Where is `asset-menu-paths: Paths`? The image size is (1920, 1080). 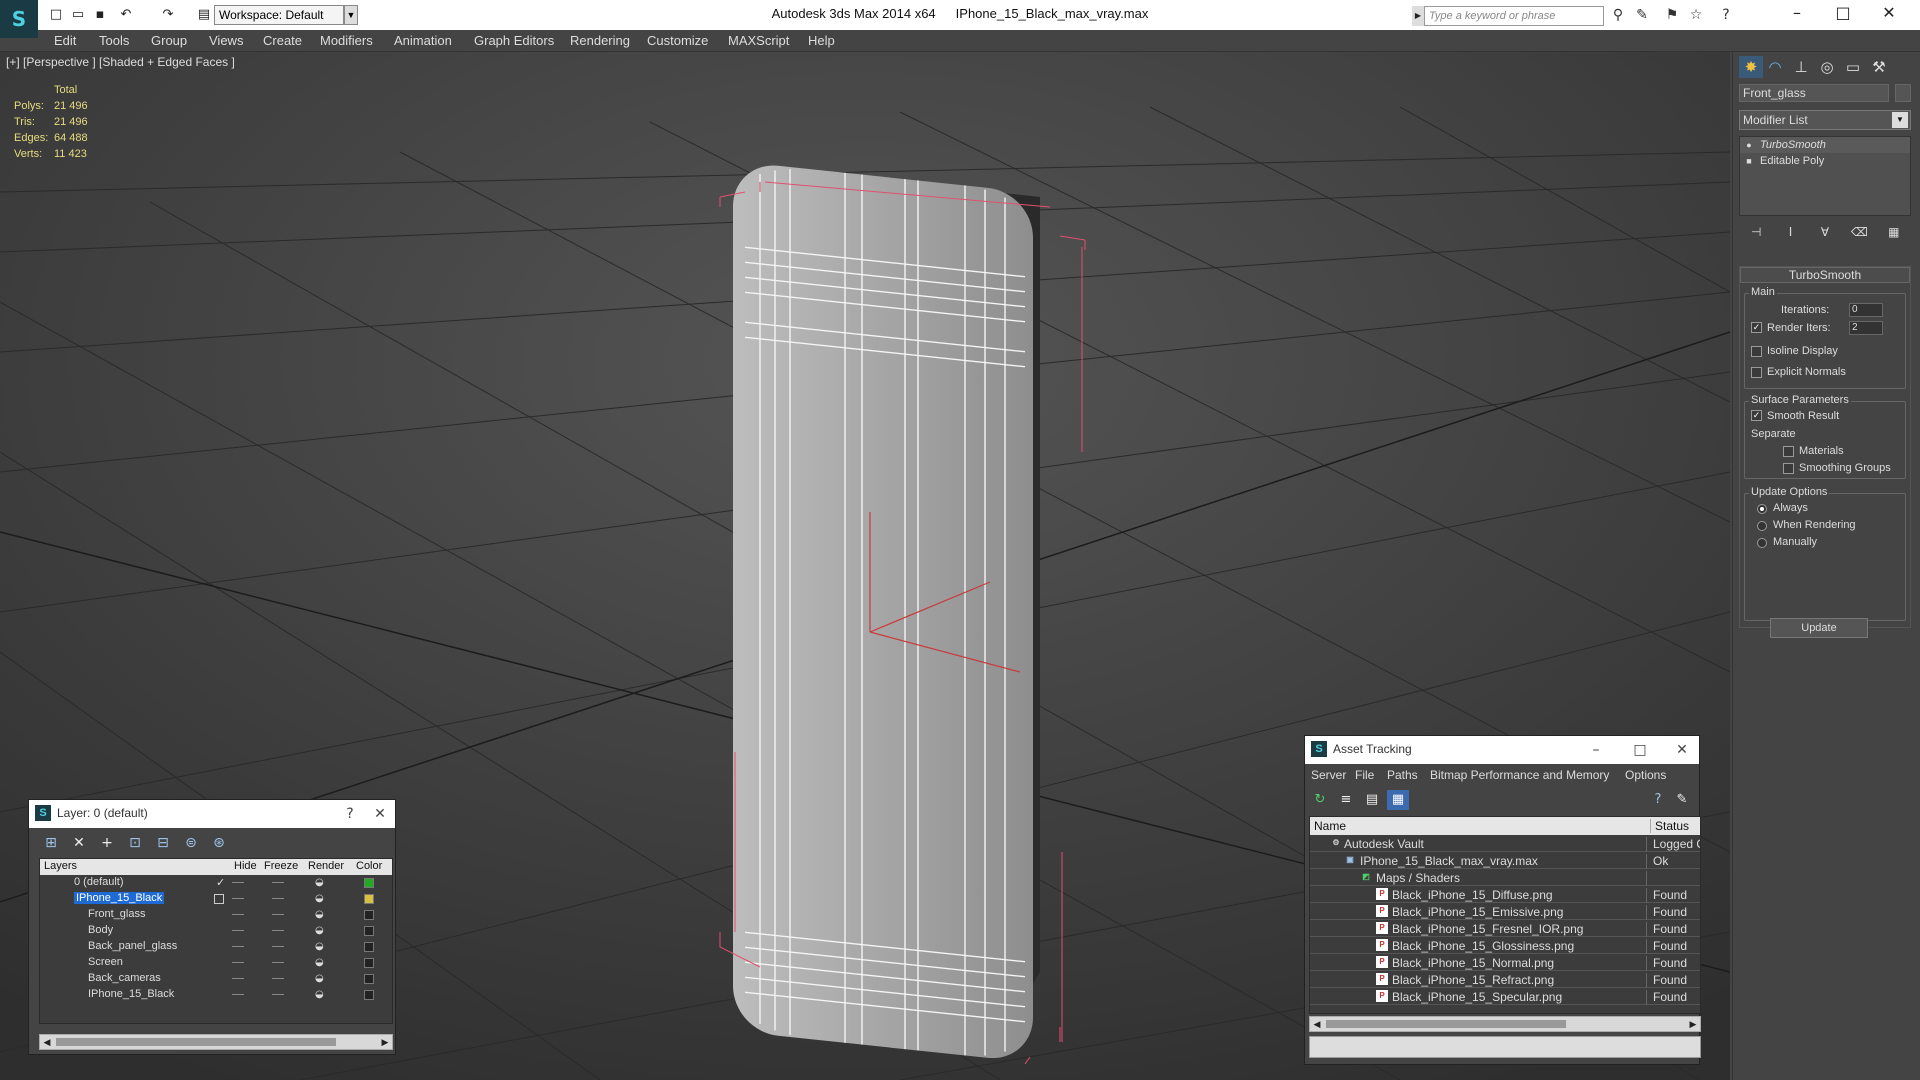
asset-menu-paths: Paths is located at coordinates (1402, 775).